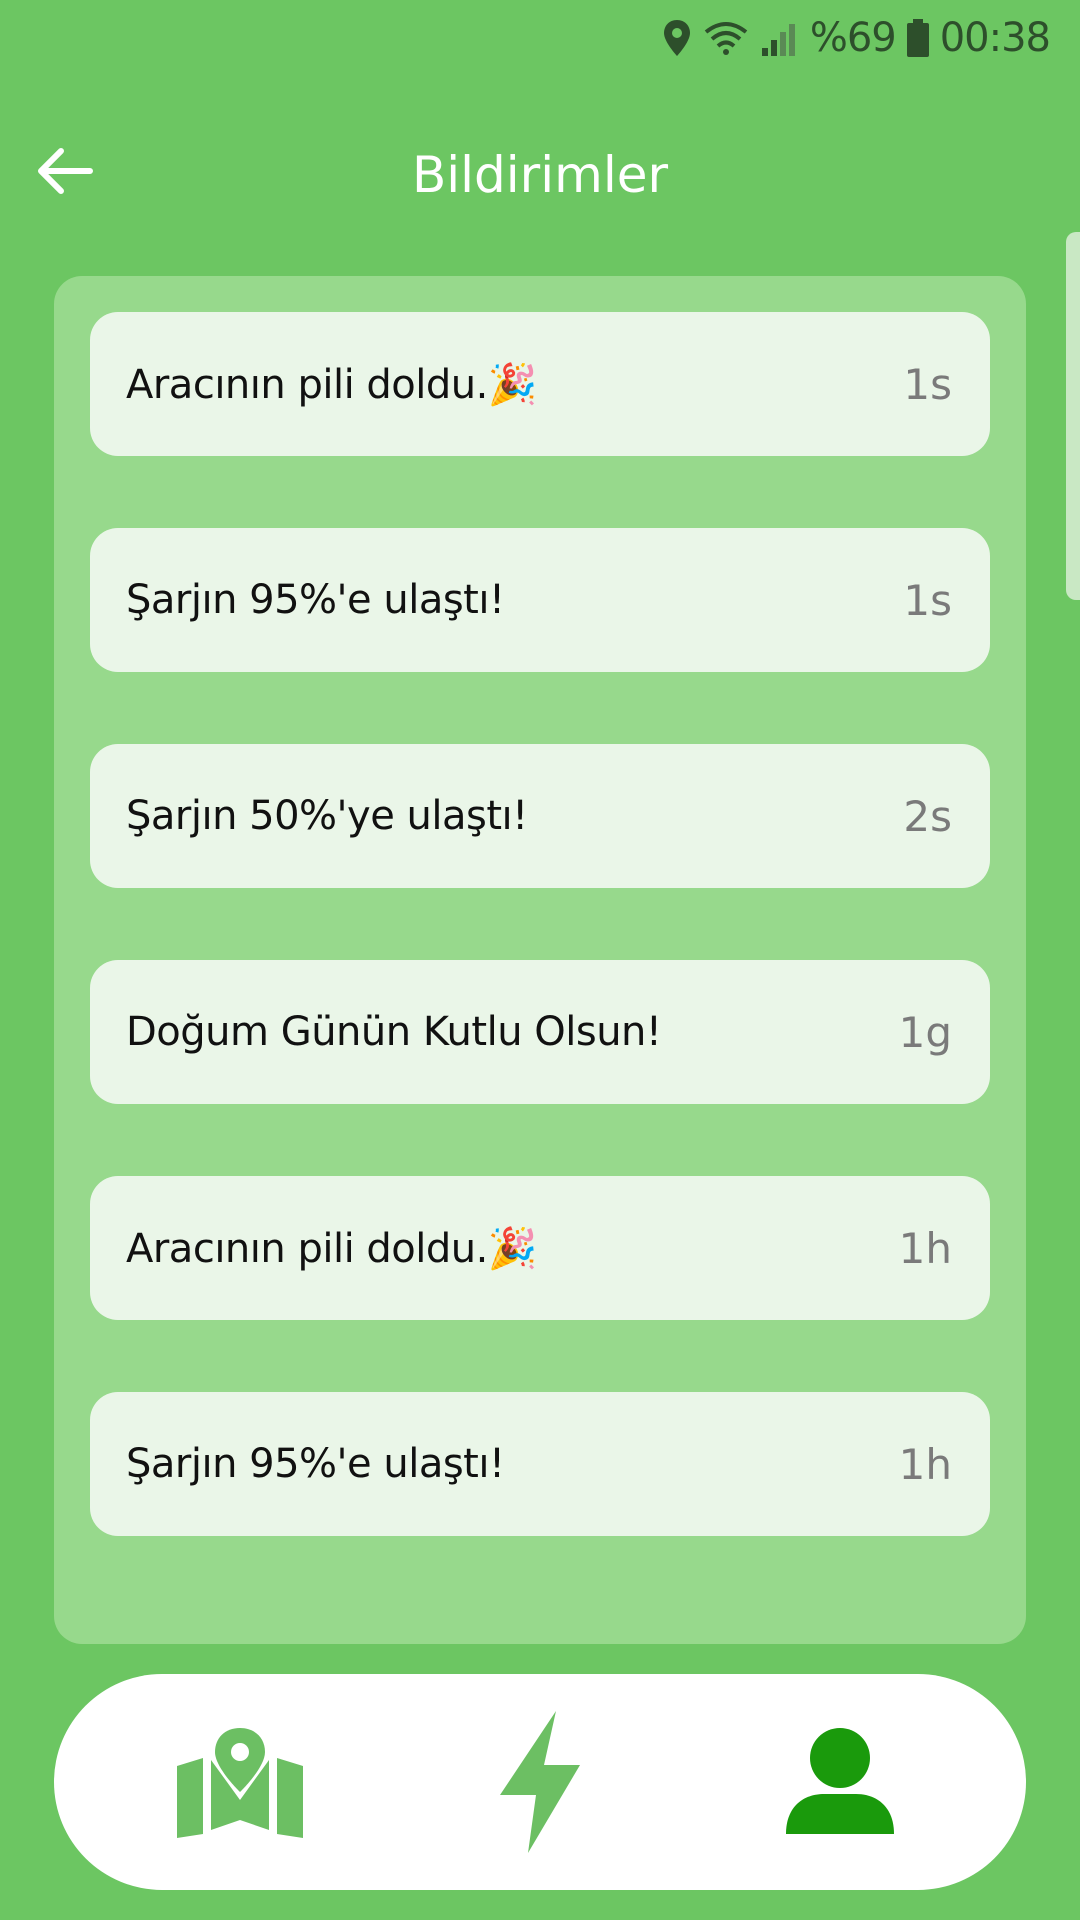 The image size is (1080, 1920). What do you see at coordinates (327, 816) in the screenshot?
I see `notification-message: Şarjın 50%'ye ulaştı!` at bounding box center [327, 816].